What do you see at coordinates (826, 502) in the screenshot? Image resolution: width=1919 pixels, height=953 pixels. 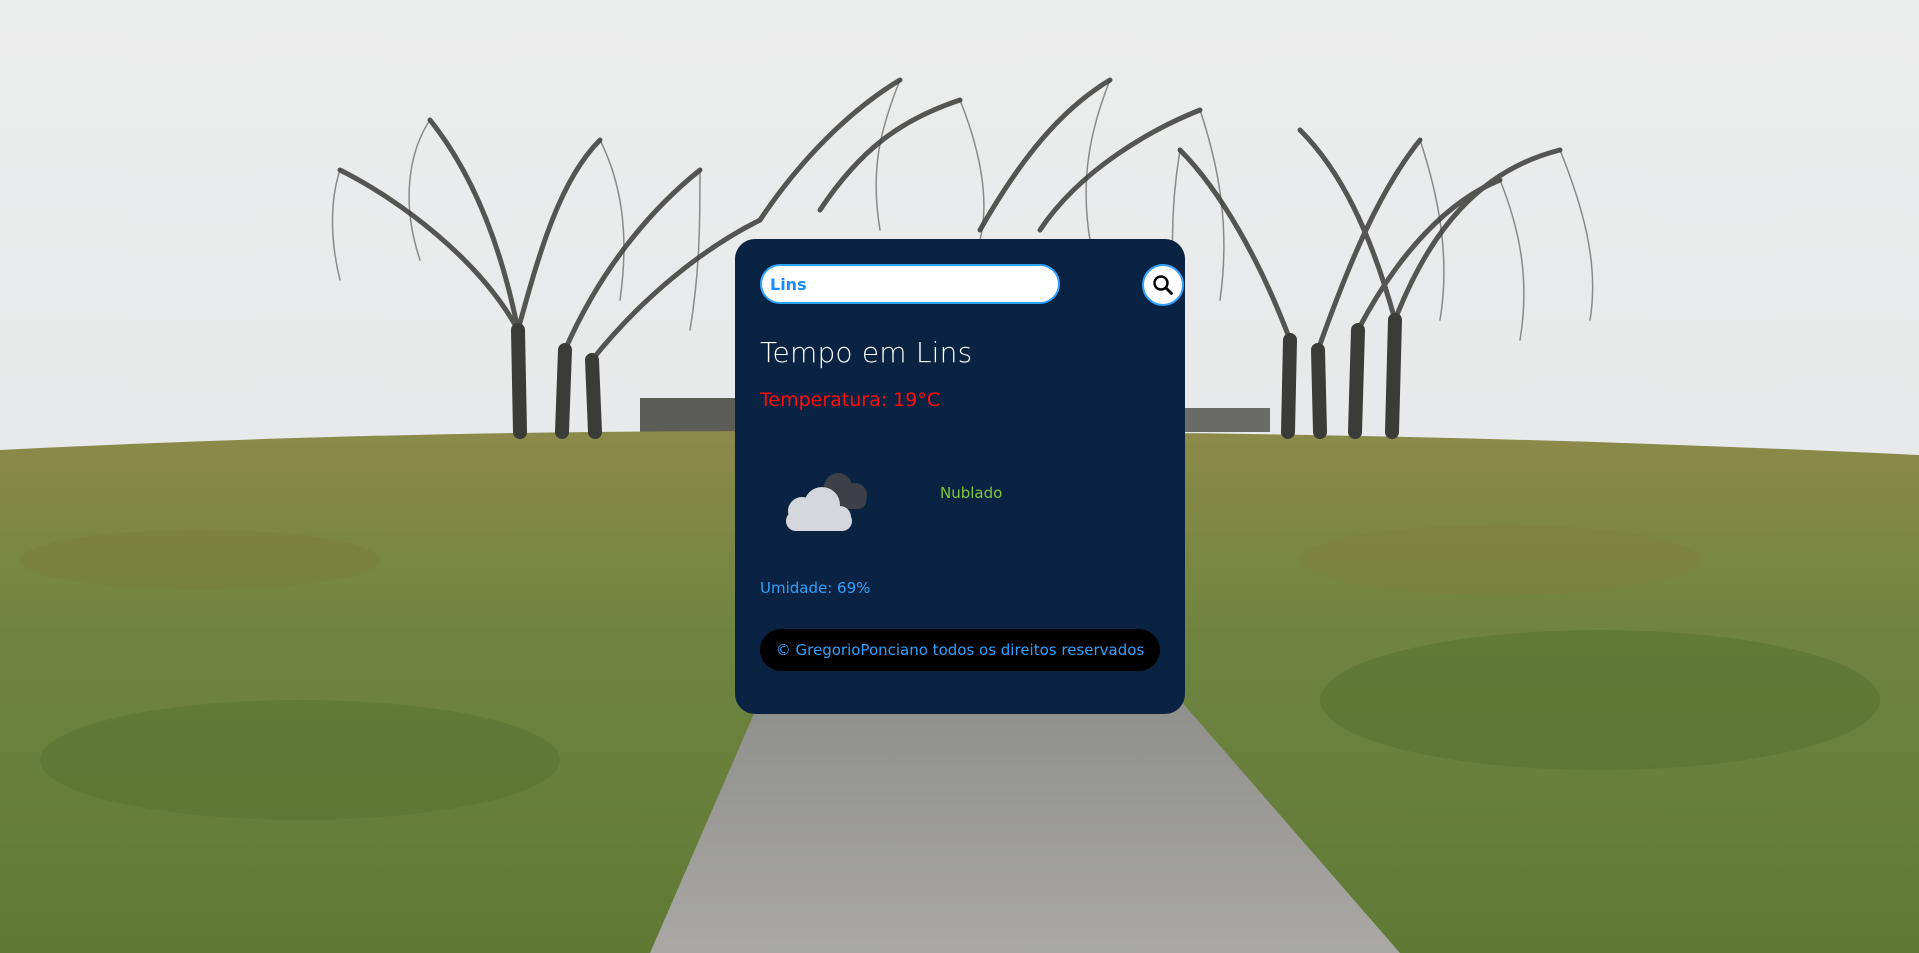 I see `cloudy-icon` at bounding box center [826, 502].